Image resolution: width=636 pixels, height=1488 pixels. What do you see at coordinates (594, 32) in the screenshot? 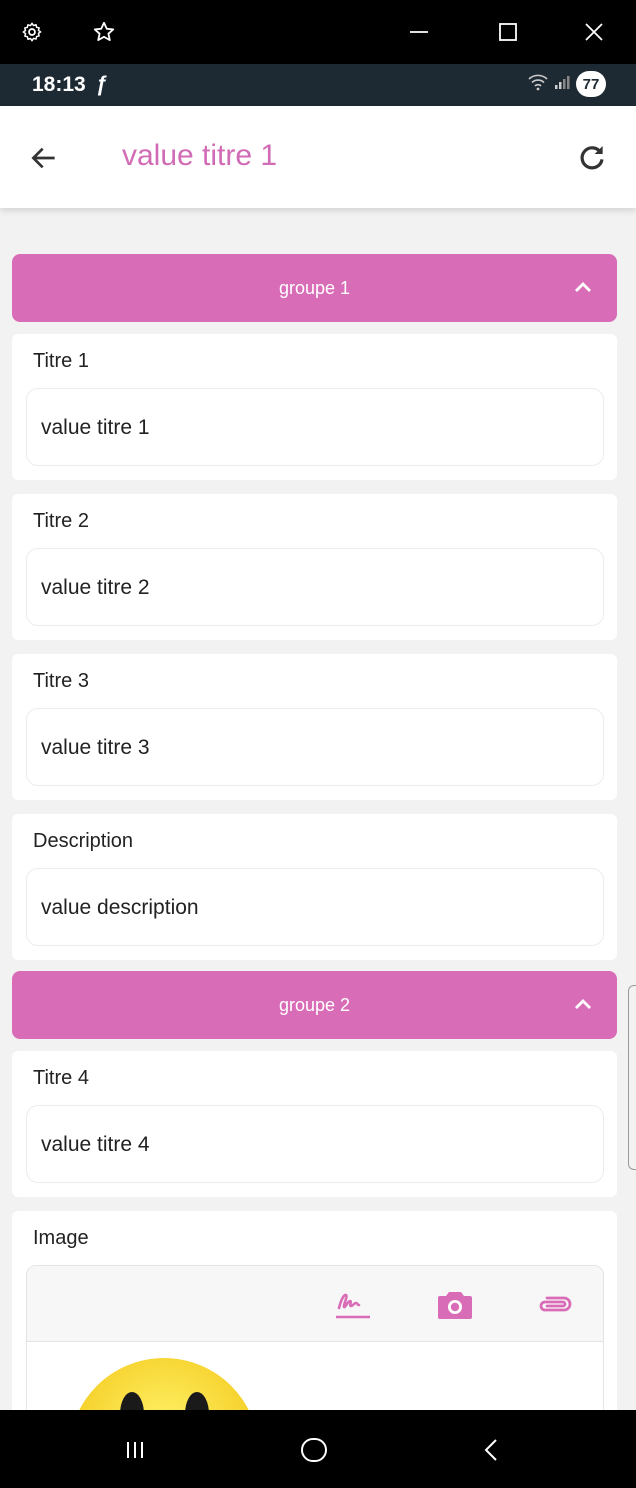
I see `close-icon` at bounding box center [594, 32].